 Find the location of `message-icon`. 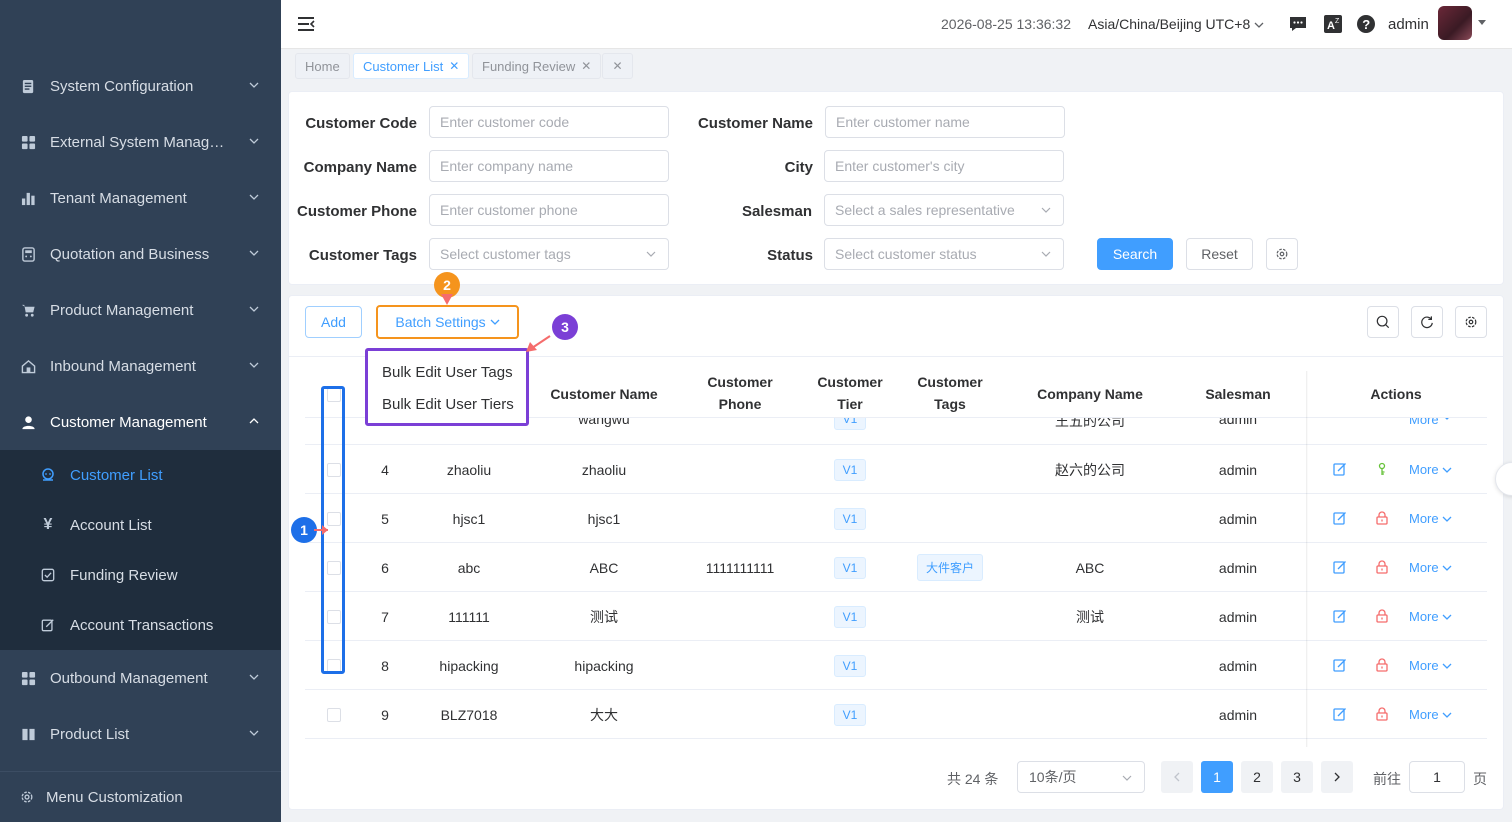

message-icon is located at coordinates (1298, 24).